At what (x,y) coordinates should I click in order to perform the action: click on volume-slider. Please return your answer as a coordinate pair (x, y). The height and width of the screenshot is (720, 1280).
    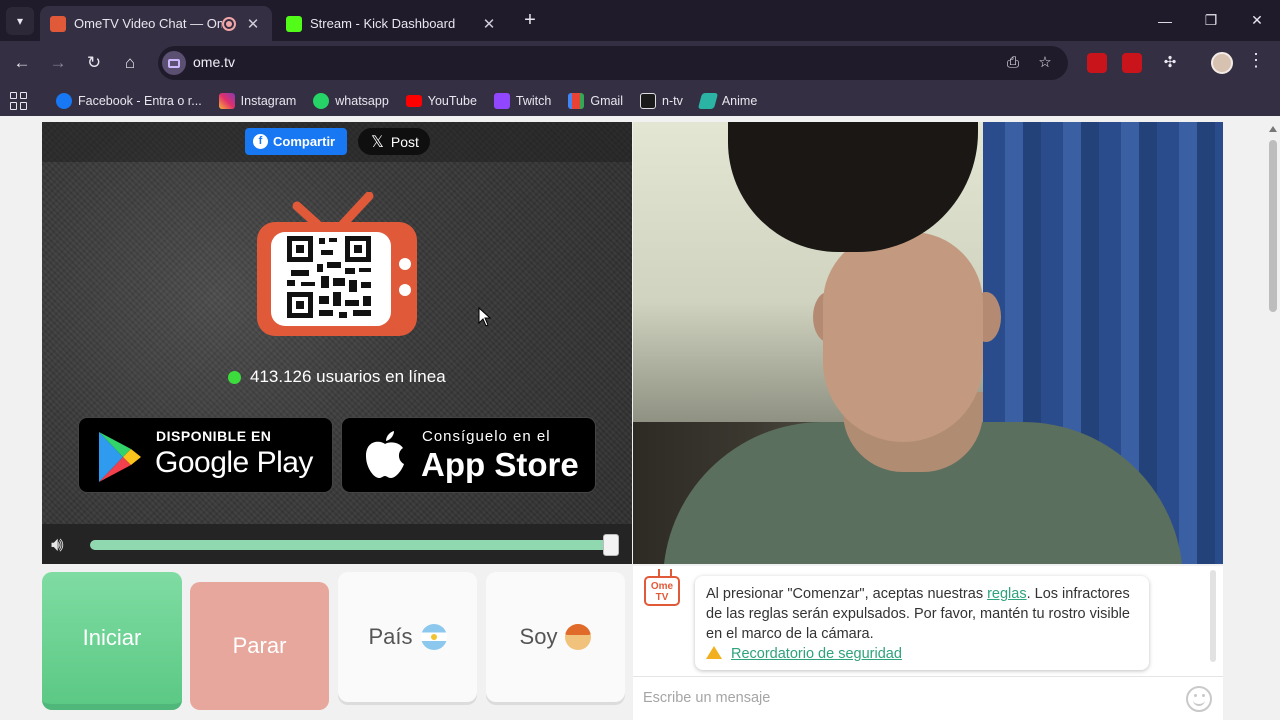
    Looking at the image, I should click on (350, 545).